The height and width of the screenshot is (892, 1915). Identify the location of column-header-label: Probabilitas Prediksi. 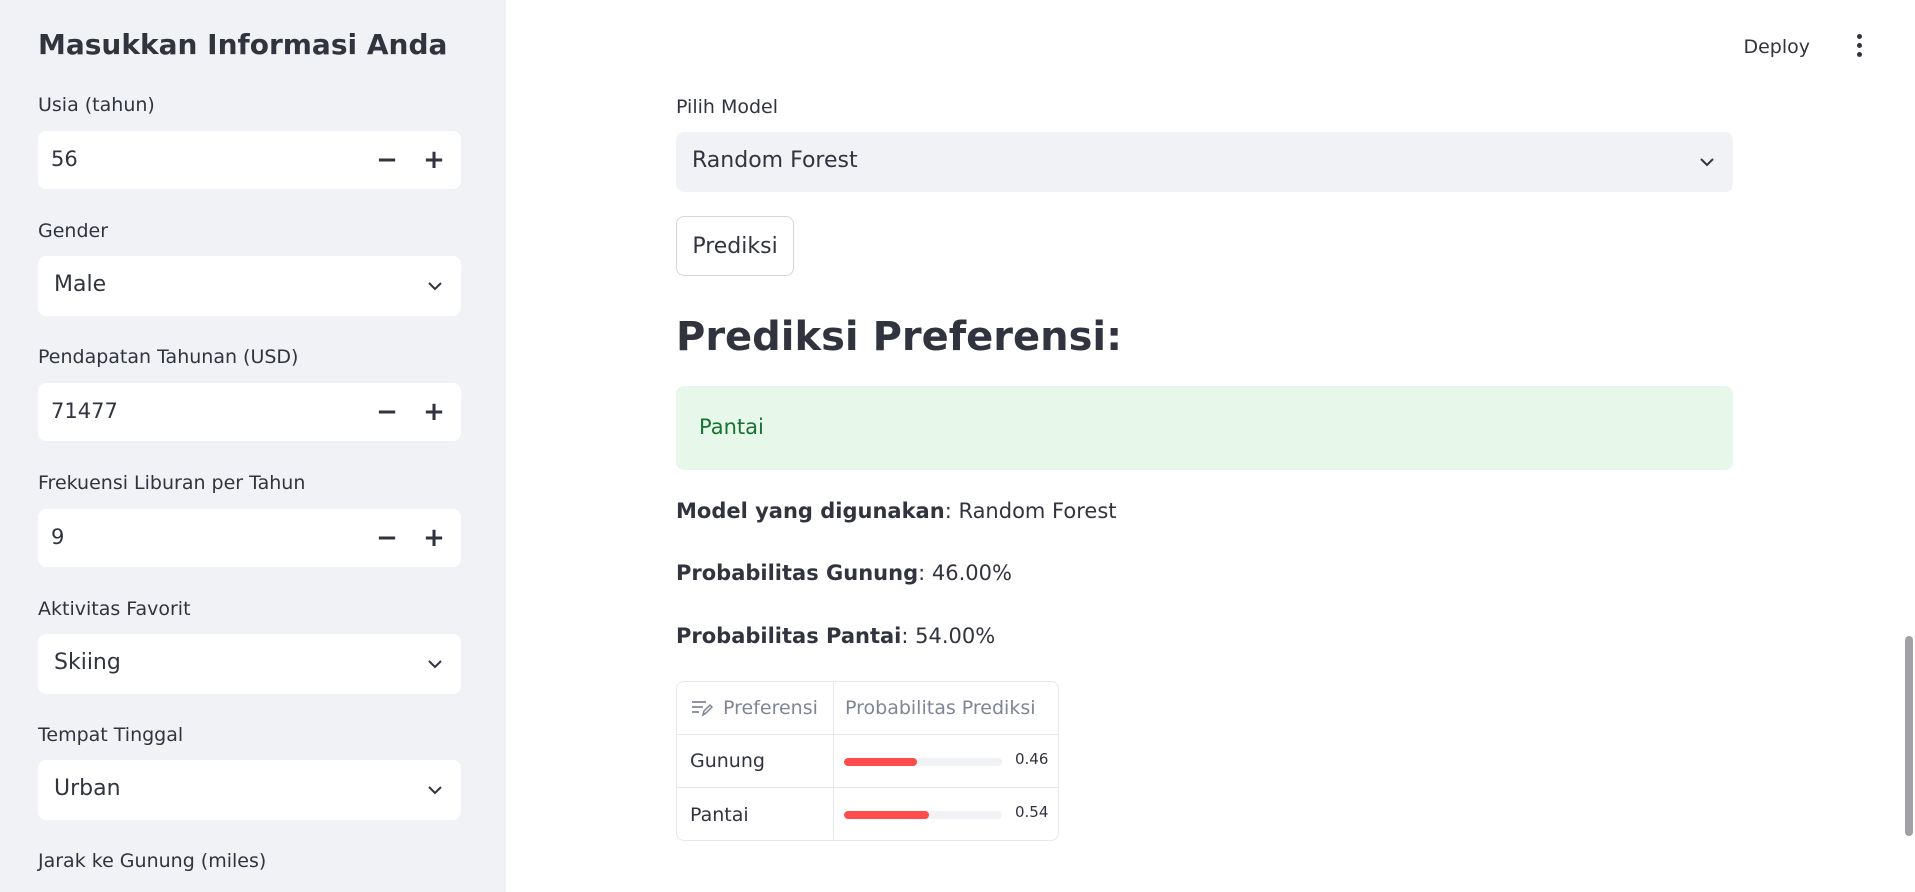
(940, 708).